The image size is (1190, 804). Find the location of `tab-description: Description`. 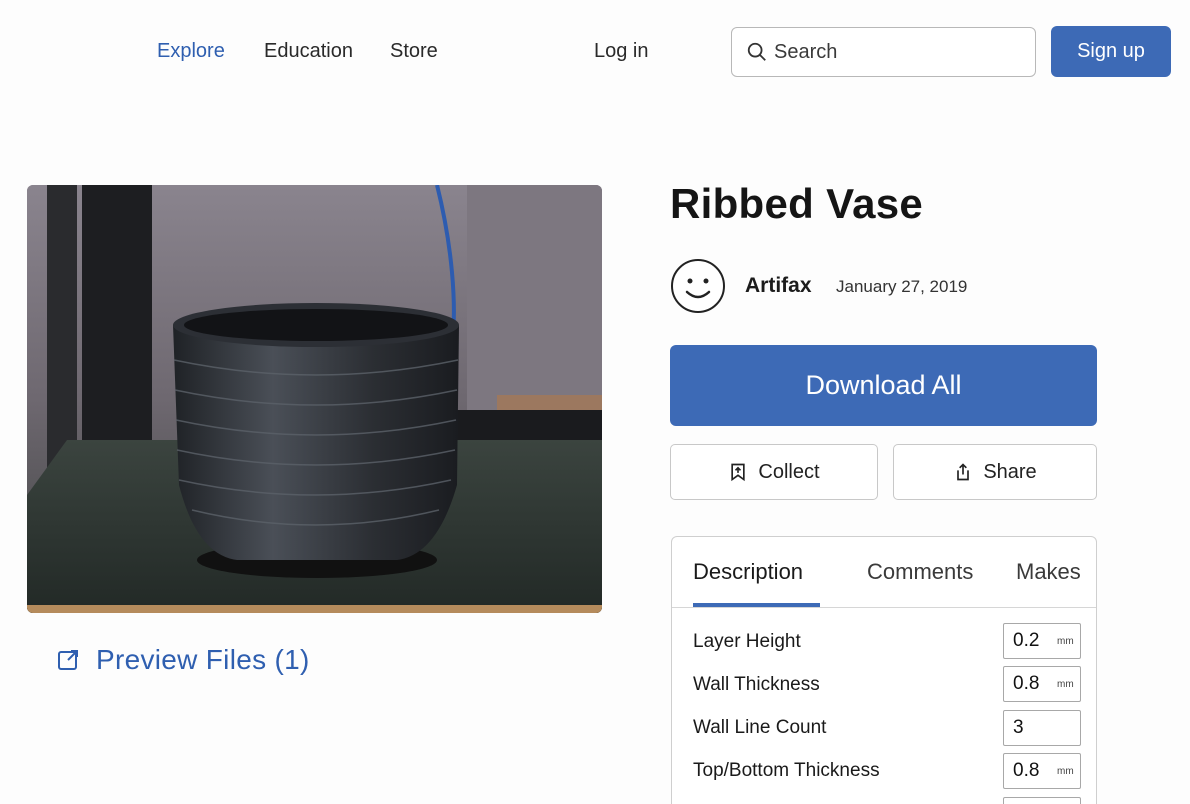

tab-description: Description is located at coordinates (748, 572).